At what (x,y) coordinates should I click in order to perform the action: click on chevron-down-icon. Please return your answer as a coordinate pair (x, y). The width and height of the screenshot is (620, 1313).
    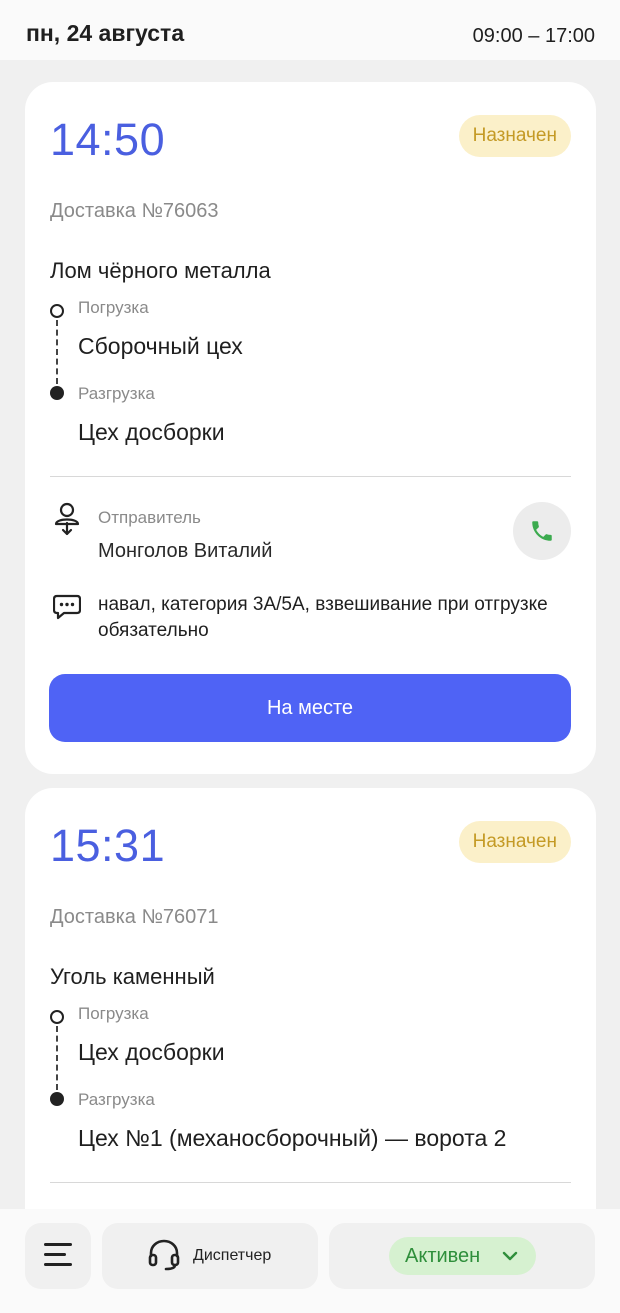
    Looking at the image, I should click on (510, 1256).